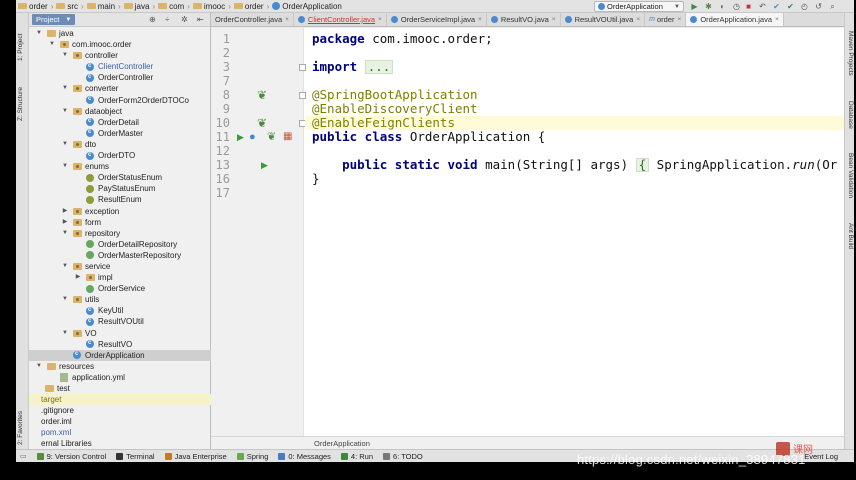 The width and height of the screenshot is (856, 480). I want to click on tree-item: ▼ controller, so click(120, 55).